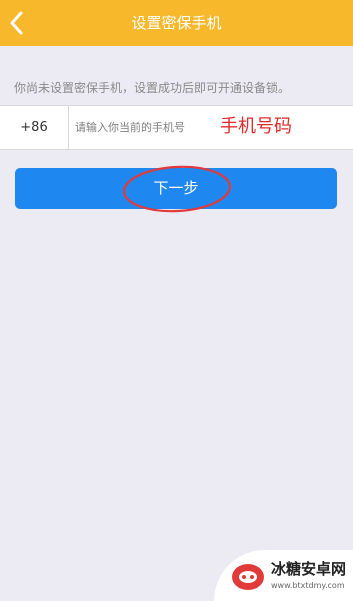 This screenshot has height=601, width=353. What do you see at coordinates (308, 585) in the screenshot?
I see `watermark-url: www.btxtdmy.com` at bounding box center [308, 585].